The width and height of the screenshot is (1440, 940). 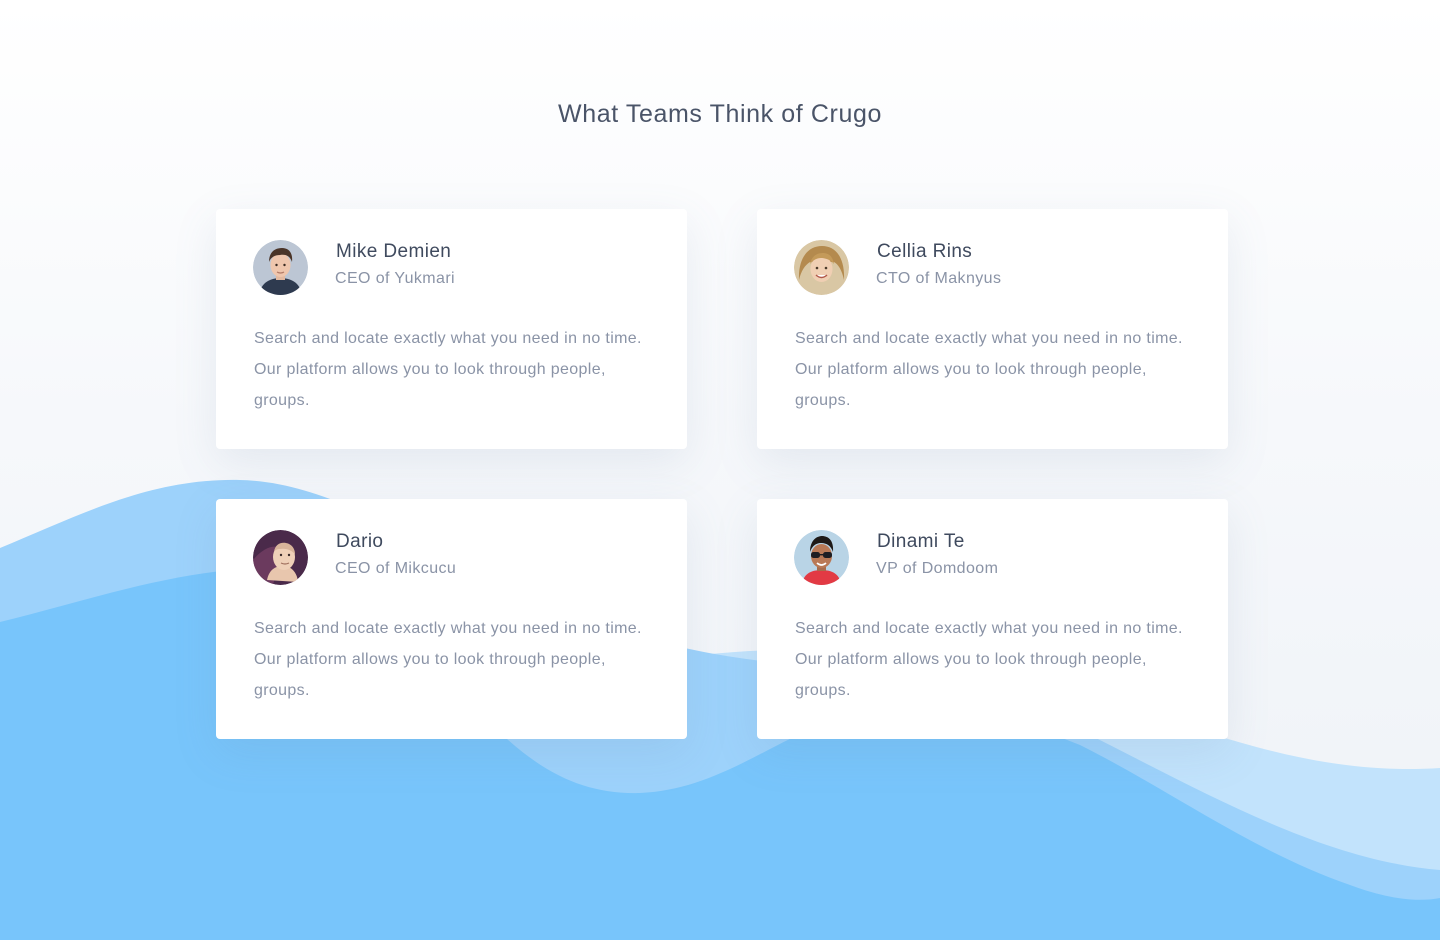 I want to click on testimonial-name: Cellia Rins, so click(x=925, y=251).